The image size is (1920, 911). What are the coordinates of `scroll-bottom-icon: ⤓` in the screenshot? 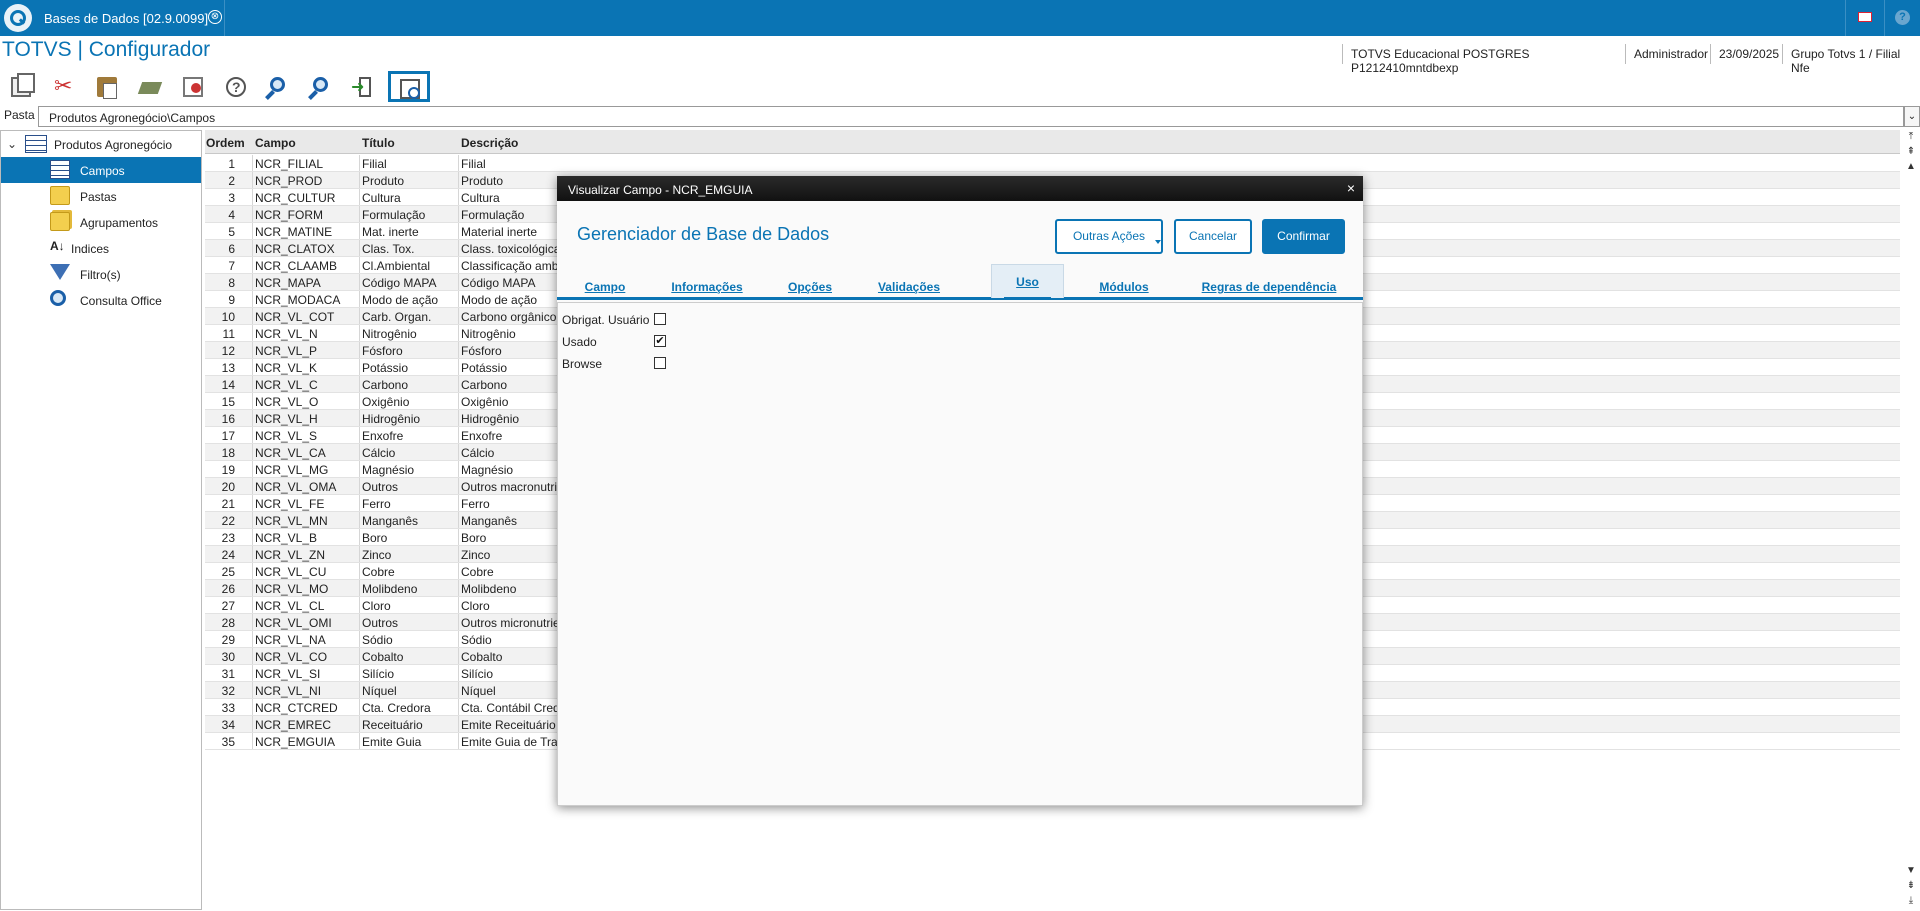 It's located at (1911, 901).